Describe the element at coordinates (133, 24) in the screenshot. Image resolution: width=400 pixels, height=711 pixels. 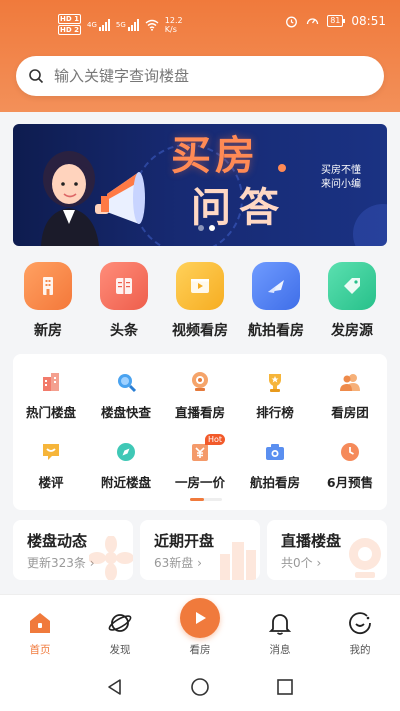
I see `signal2-icon` at that location.